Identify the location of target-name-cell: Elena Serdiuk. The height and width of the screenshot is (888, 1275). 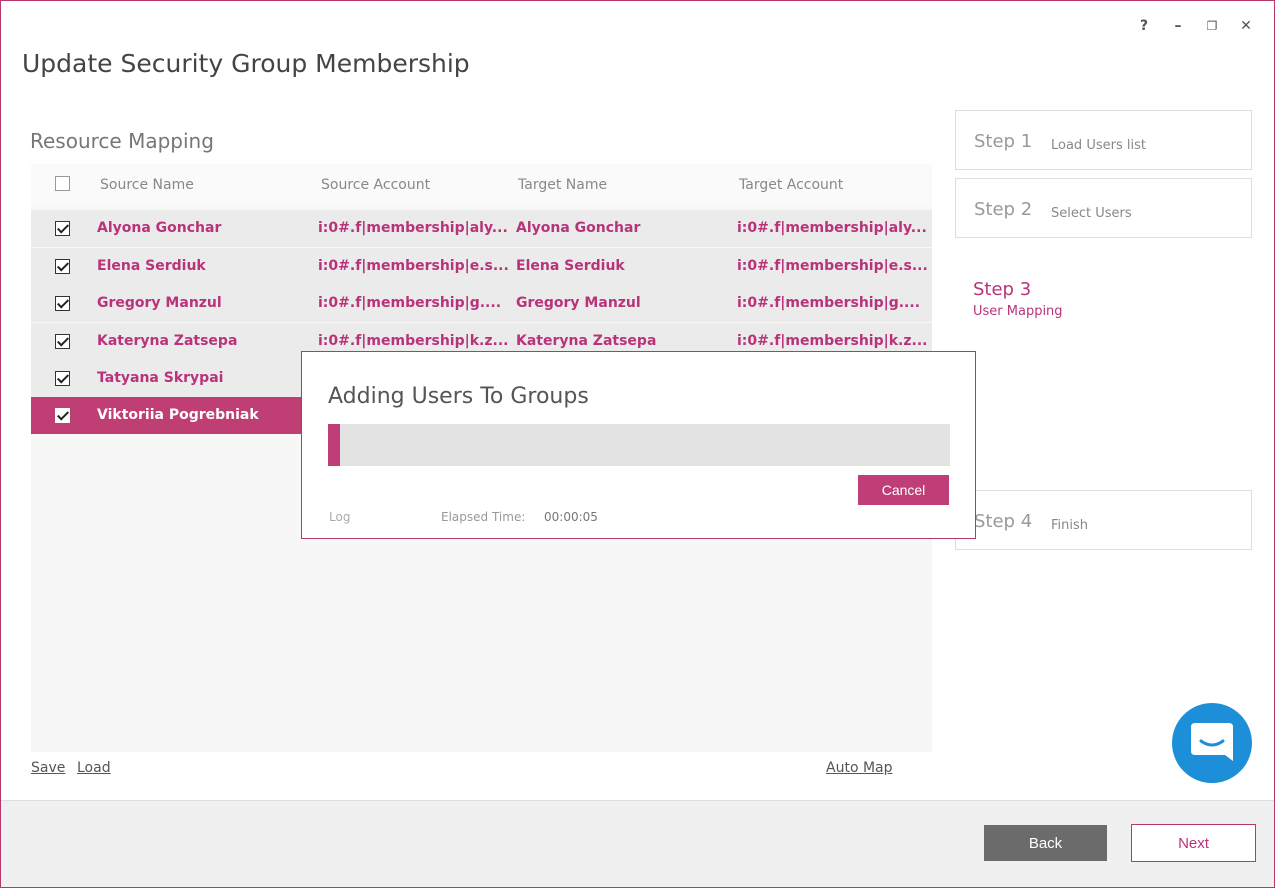
(570, 266).